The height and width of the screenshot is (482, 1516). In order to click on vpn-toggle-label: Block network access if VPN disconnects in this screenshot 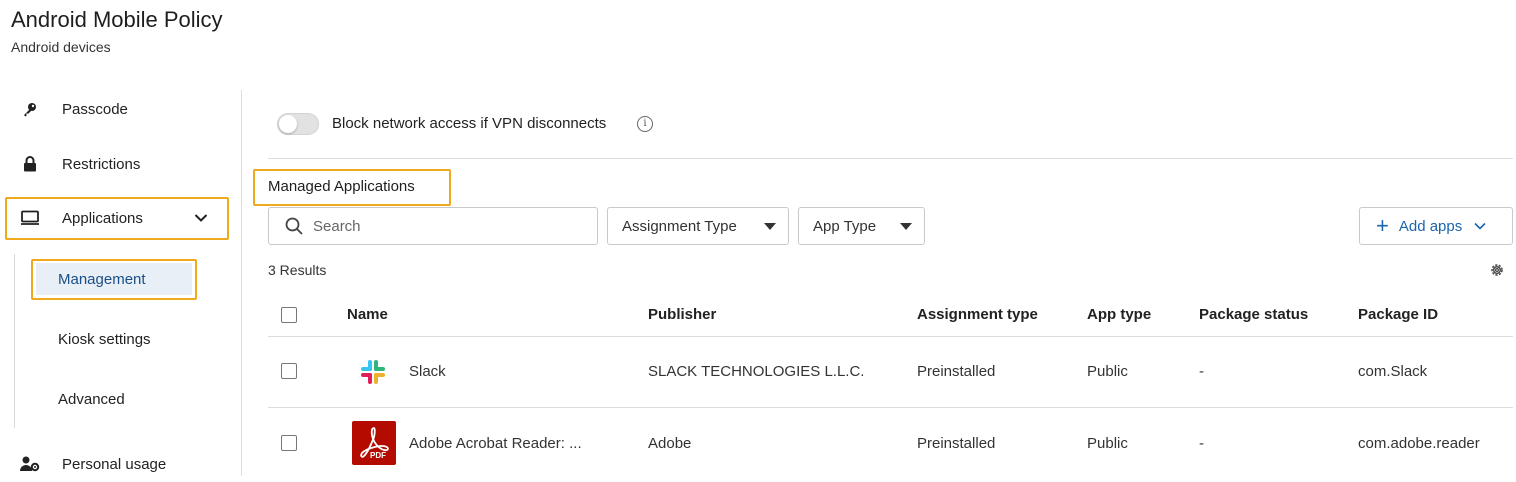, I will do `click(469, 123)`.